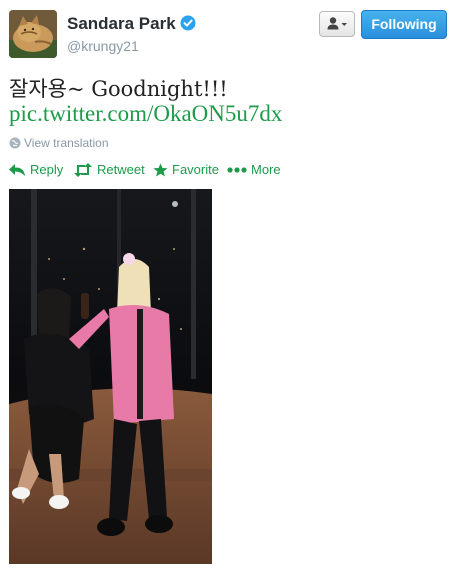 The image size is (454, 575). I want to click on display-name: Sandara Park, so click(131, 24).